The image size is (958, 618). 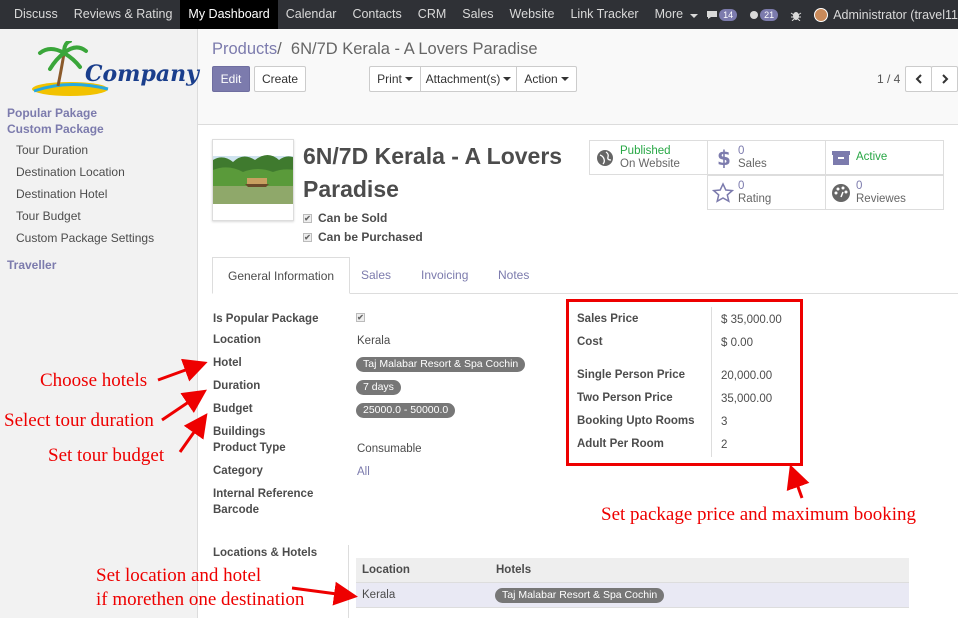 What do you see at coordinates (193, 433) in the screenshot?
I see `arrow-to-budget` at bounding box center [193, 433].